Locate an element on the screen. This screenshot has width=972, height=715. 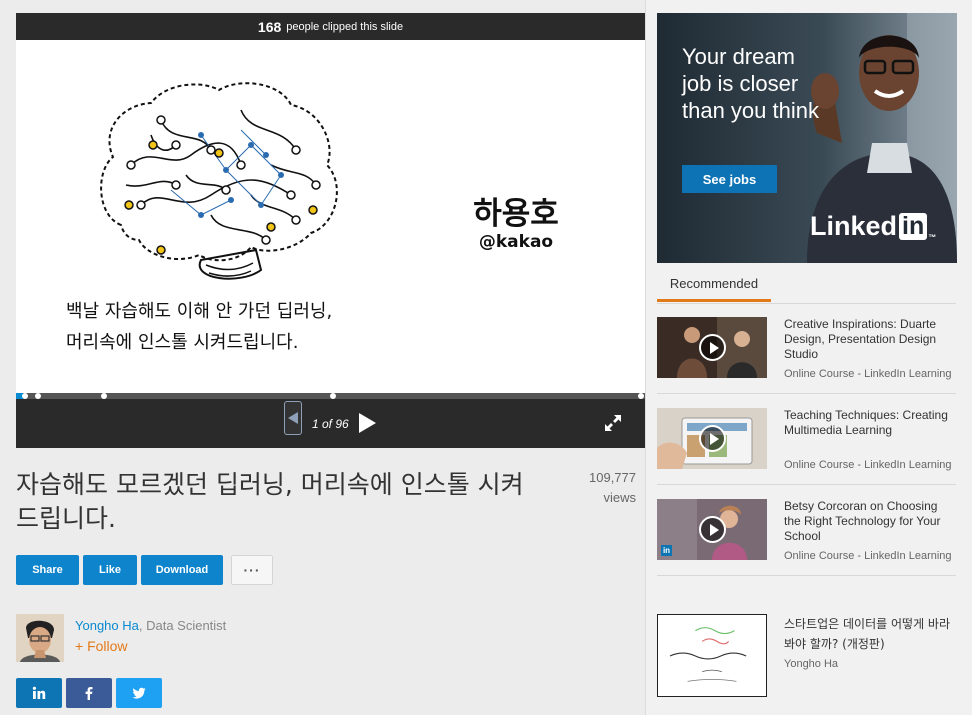
slide-presenter-handle: @kakao is located at coordinates (516, 242).